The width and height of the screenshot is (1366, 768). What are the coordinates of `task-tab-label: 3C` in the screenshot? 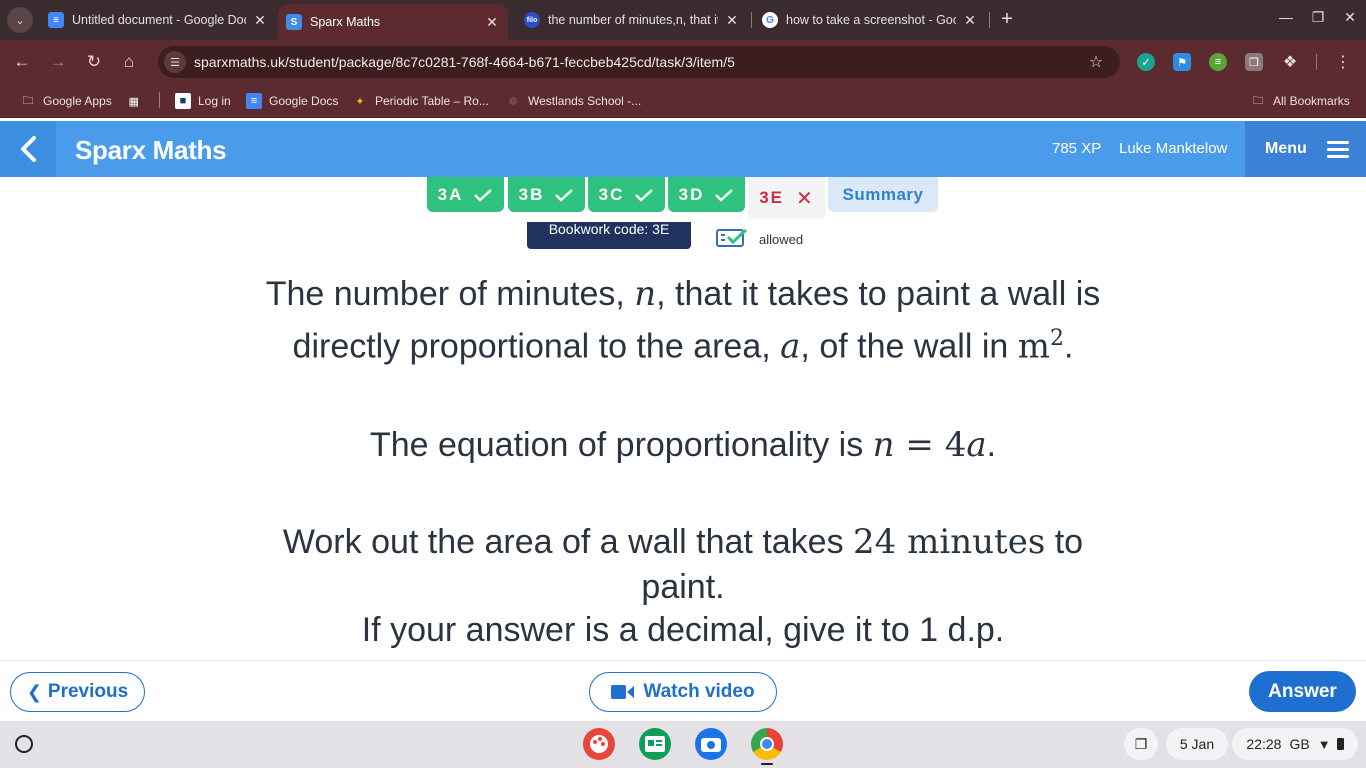 It's located at (611, 194).